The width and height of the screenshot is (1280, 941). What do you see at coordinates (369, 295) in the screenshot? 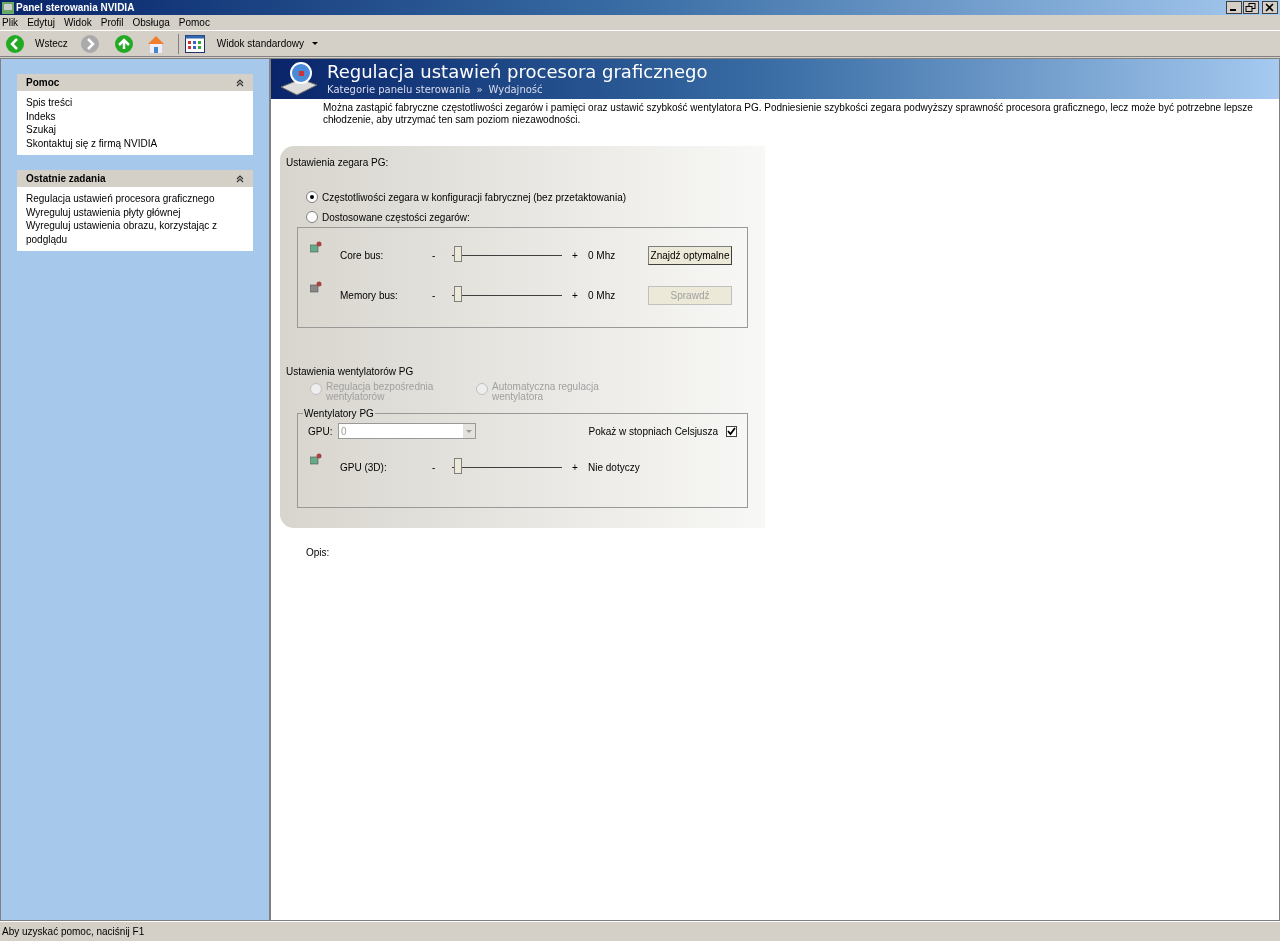
I see `slider-label: Memory bus:` at bounding box center [369, 295].